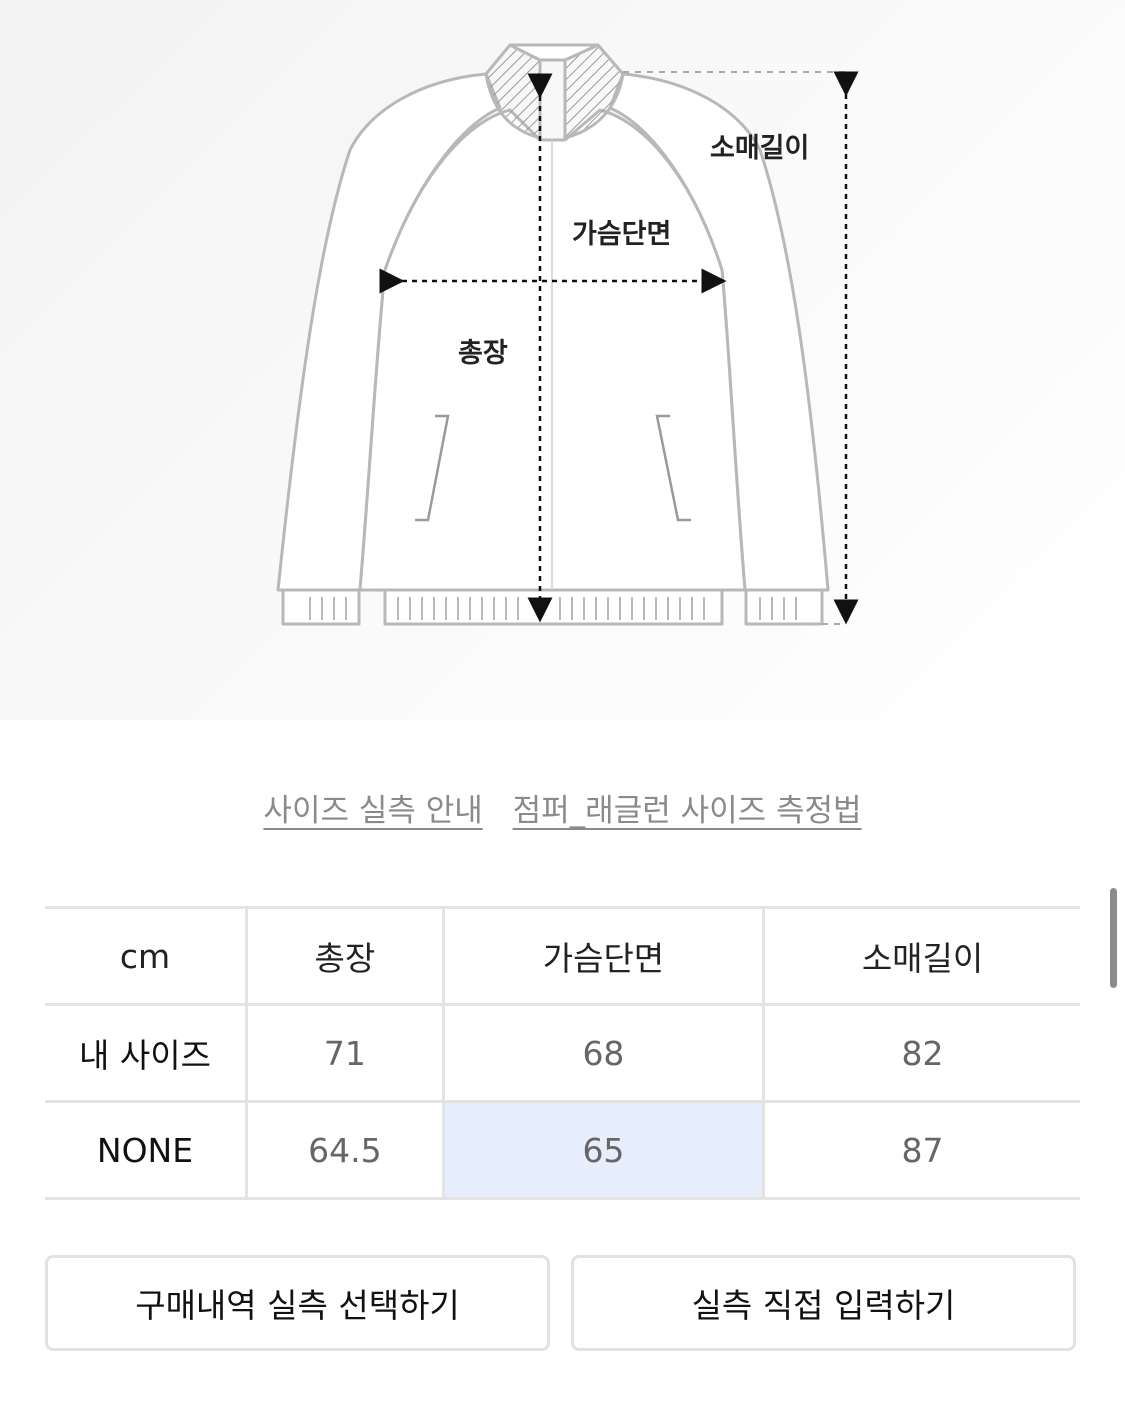 The image size is (1125, 1407). Describe the element at coordinates (921, 1150) in the screenshot. I see `table-cell: 87` at that location.